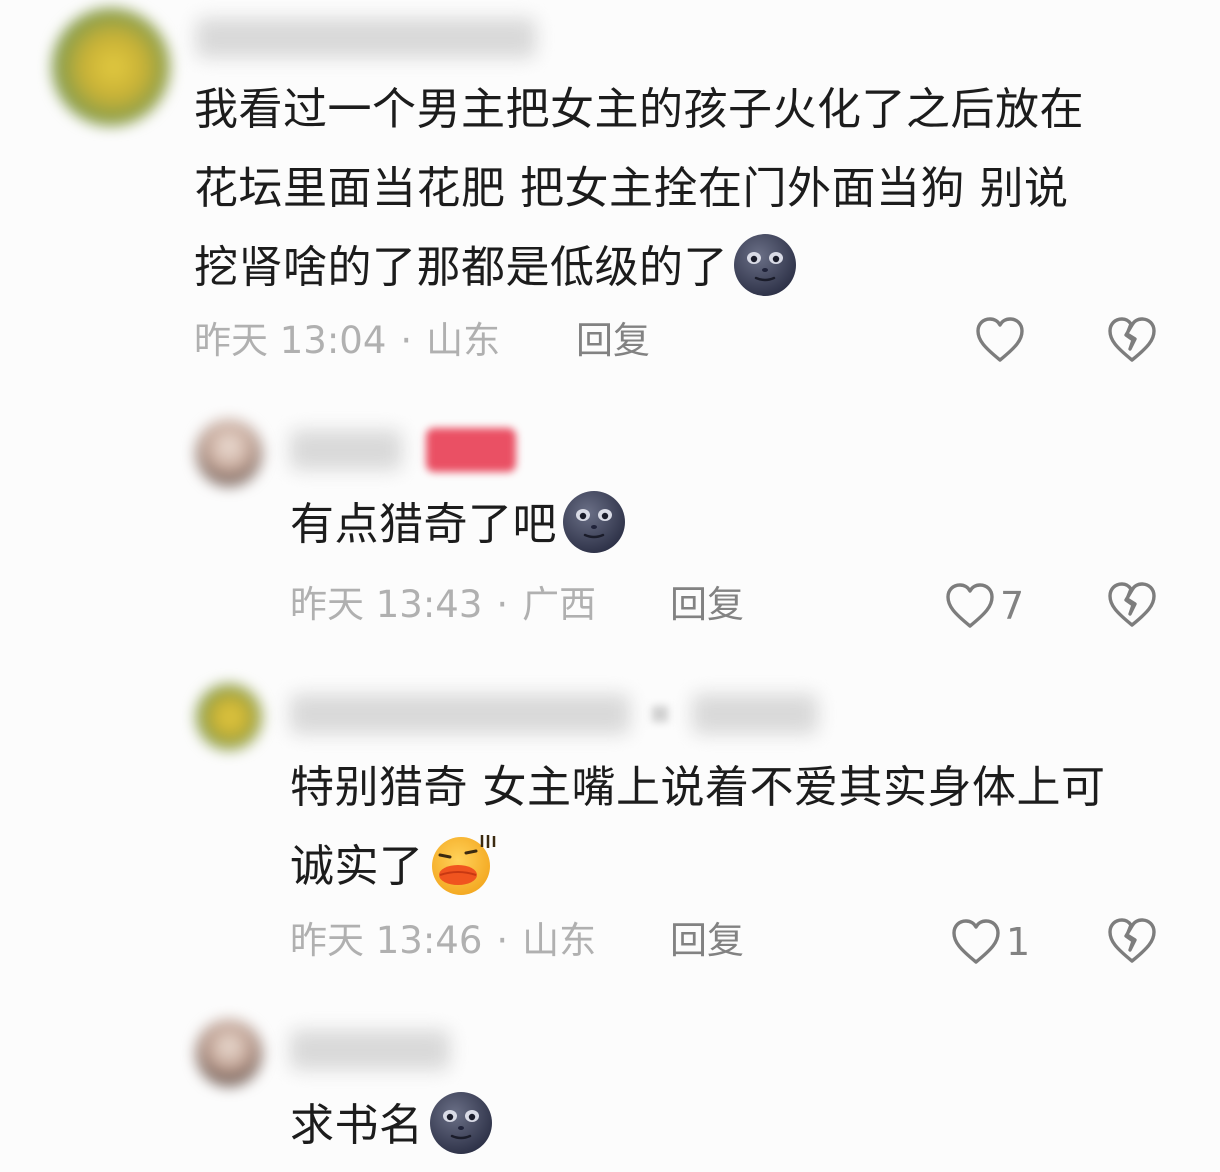  Describe the element at coordinates (660, 714) in the screenshot. I see `reply-to-arrow-icon` at that location.